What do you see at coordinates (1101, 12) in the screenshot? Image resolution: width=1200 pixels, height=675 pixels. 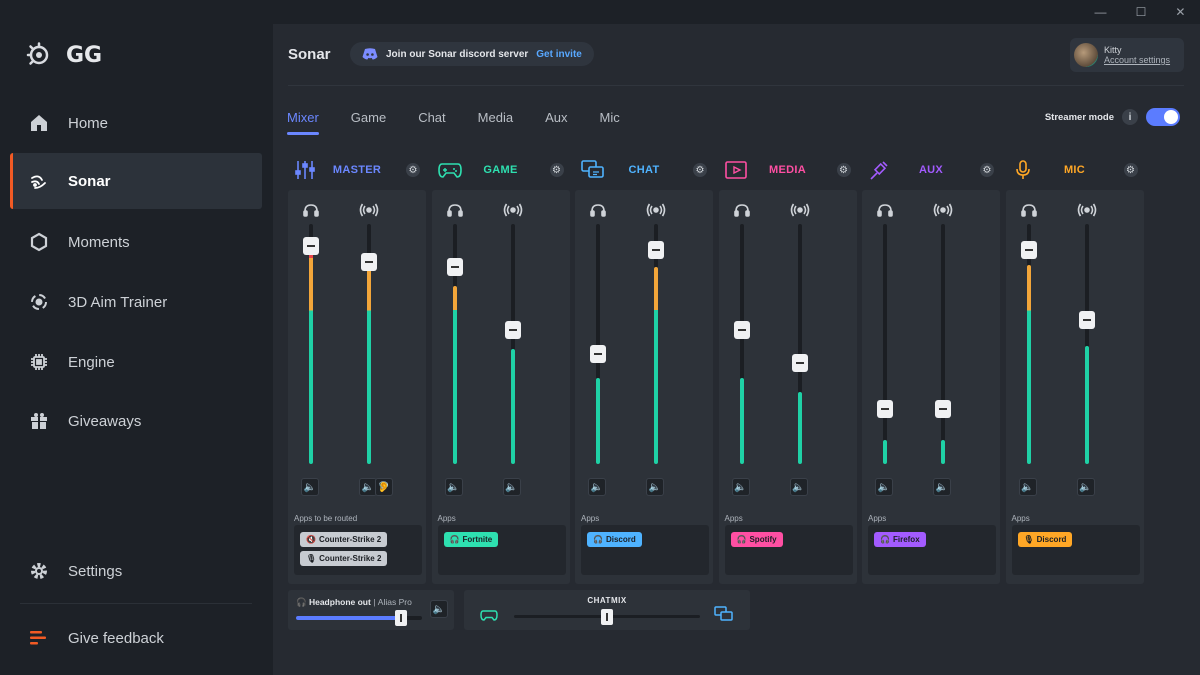 I see `minimize-button: —` at bounding box center [1101, 12].